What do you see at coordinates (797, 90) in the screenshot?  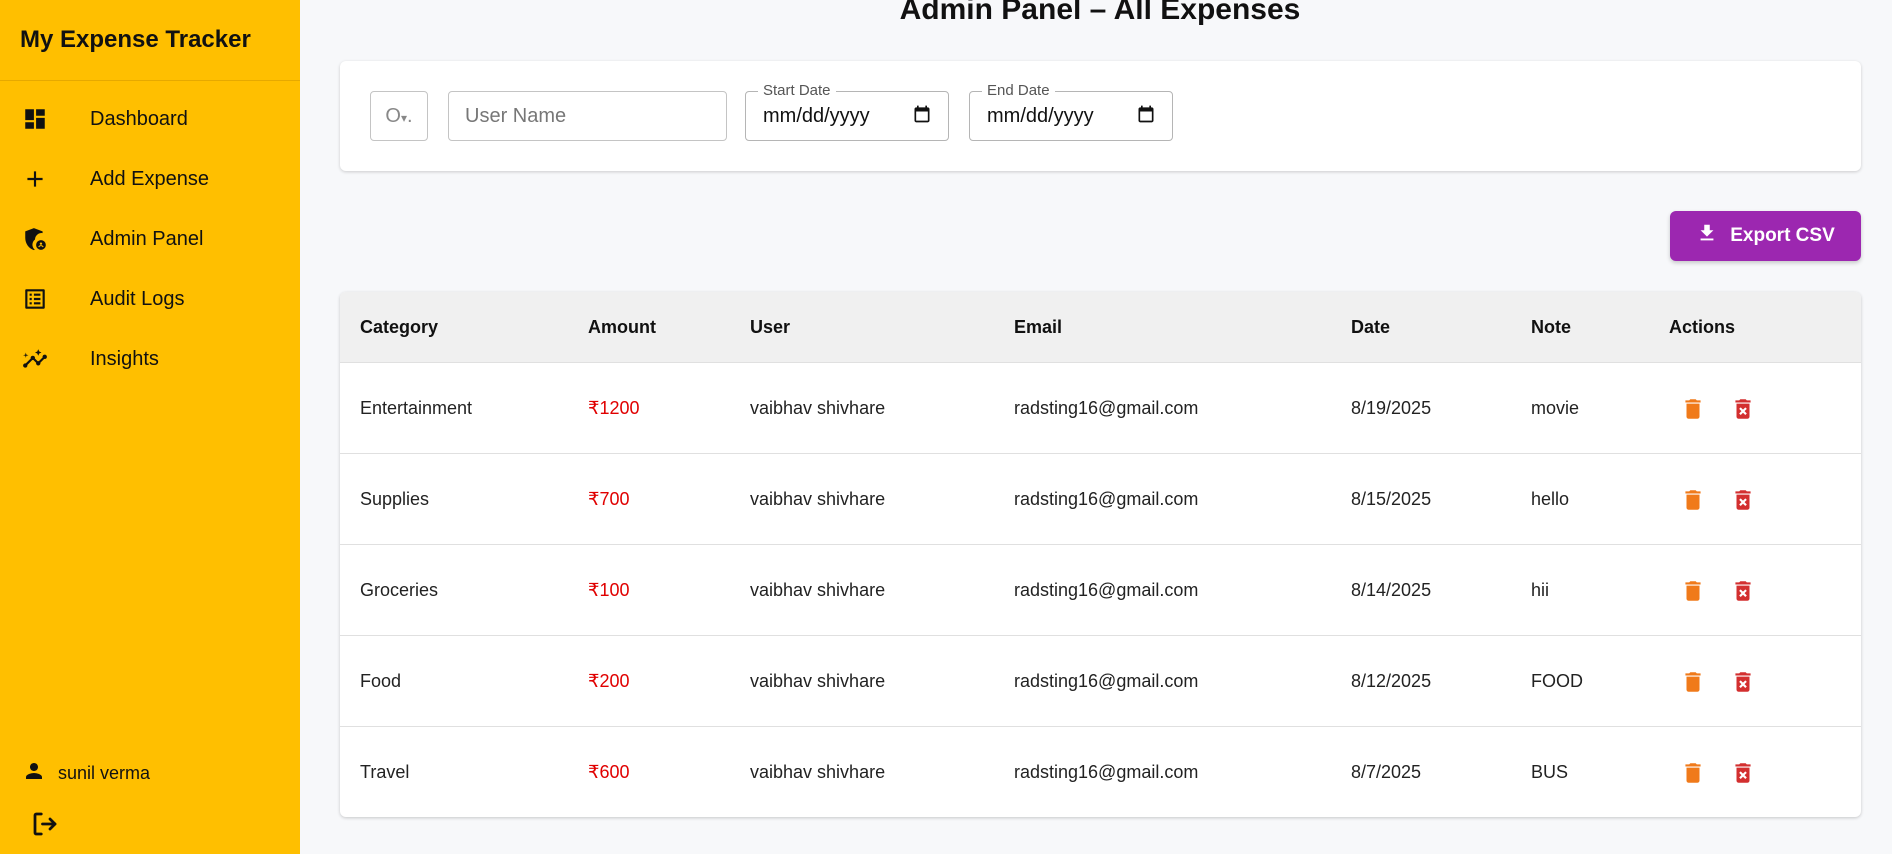 I see `start-date-label: Start Date` at bounding box center [797, 90].